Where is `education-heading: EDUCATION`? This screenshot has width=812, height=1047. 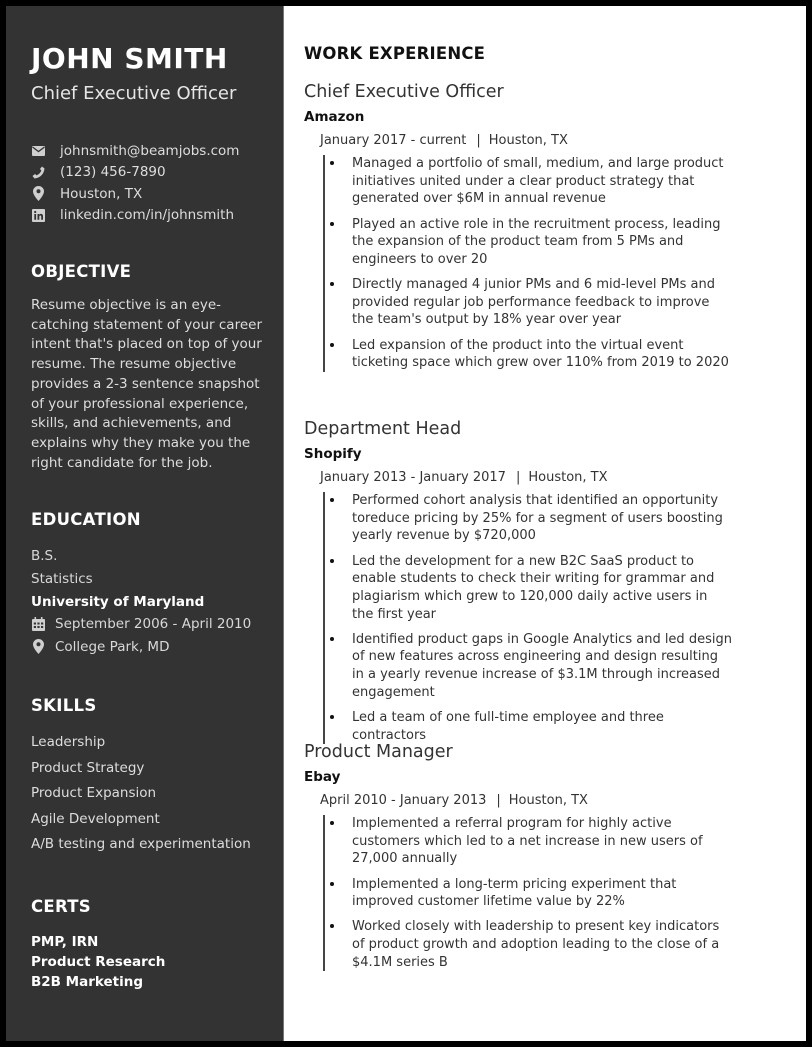 education-heading: EDUCATION is located at coordinates (86, 519).